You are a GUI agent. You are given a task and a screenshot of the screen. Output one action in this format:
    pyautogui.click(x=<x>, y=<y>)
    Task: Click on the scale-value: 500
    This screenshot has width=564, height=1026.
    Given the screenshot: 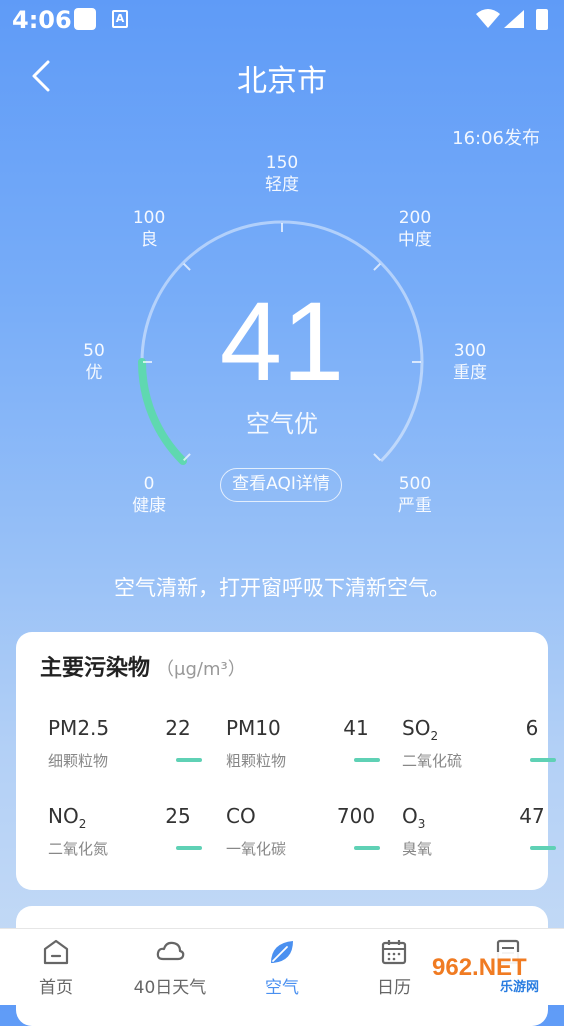 What is the action you would take?
    pyautogui.click(x=415, y=483)
    